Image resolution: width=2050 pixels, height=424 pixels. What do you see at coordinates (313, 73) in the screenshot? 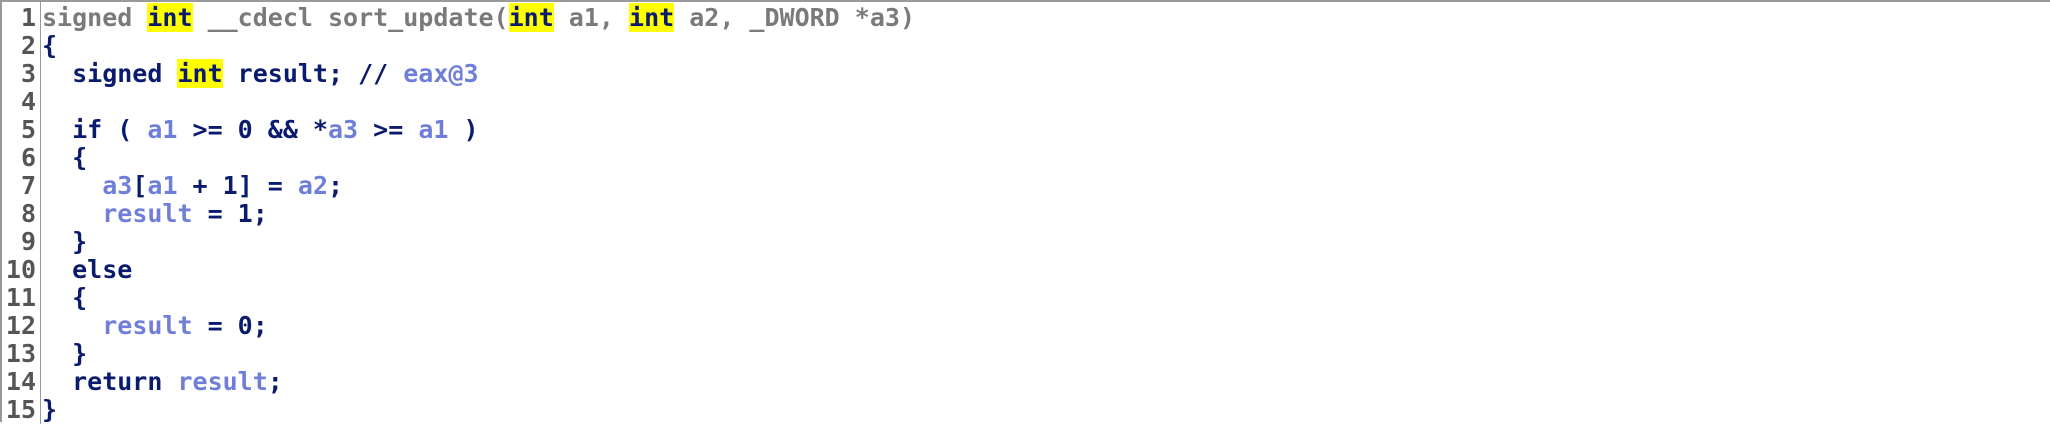
I see `code-token: result; //` at bounding box center [313, 73].